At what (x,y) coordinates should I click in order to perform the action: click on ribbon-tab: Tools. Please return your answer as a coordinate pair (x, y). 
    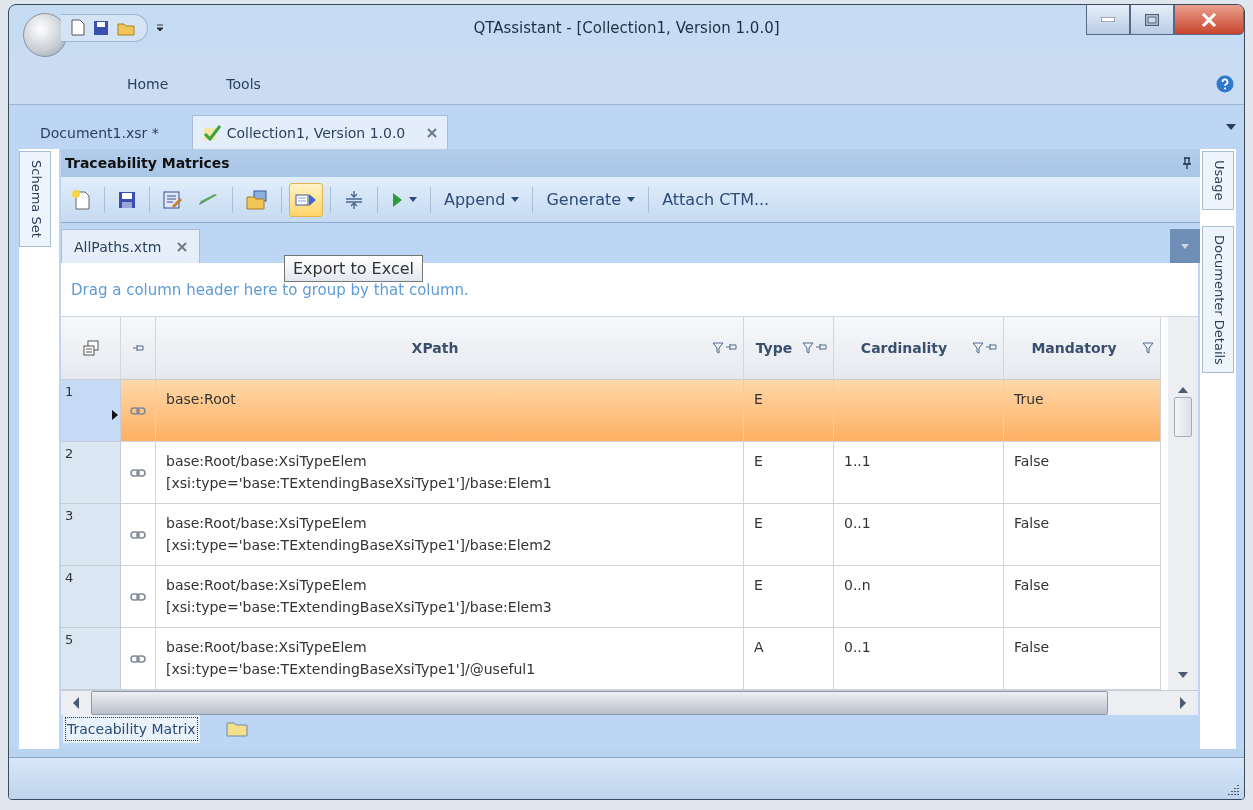
    Looking at the image, I should click on (243, 84).